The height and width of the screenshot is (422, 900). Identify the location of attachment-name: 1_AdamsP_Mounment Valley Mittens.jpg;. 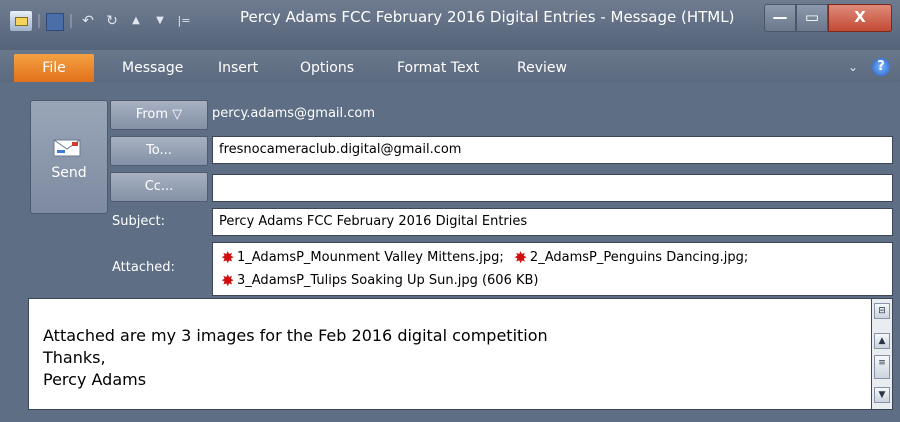
(370, 257).